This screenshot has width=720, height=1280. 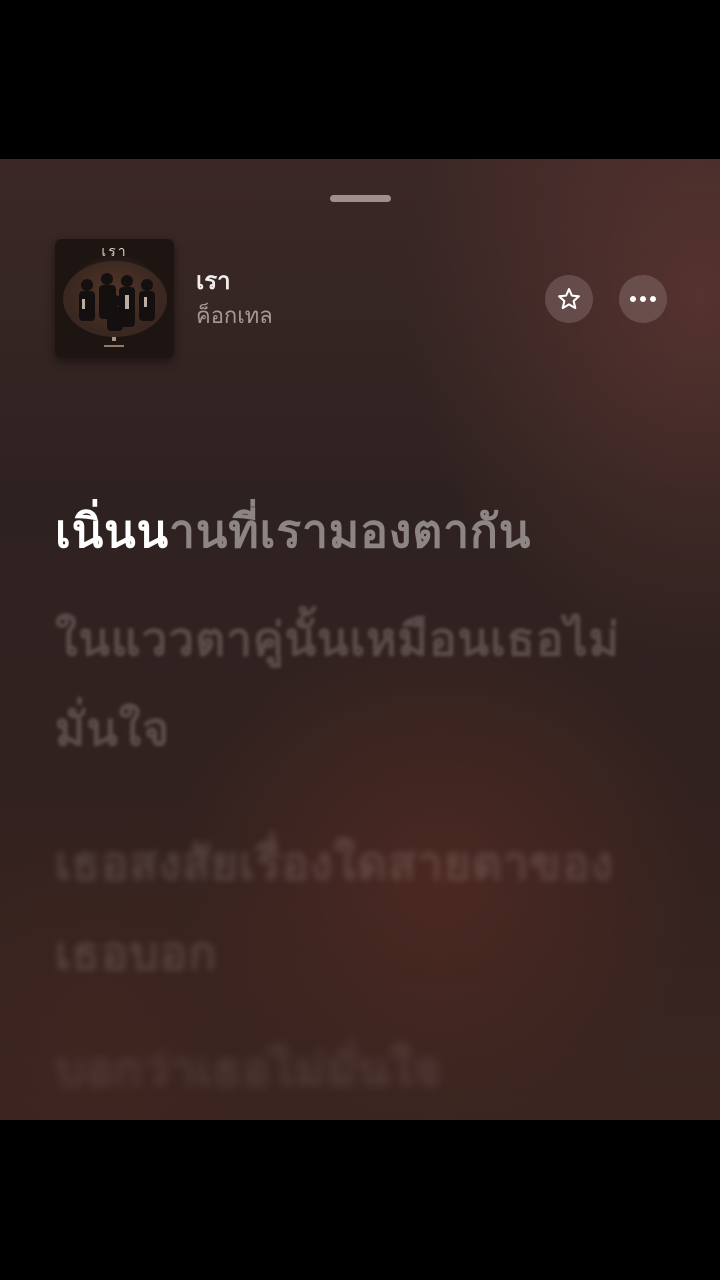 I want to click on track-title: เรา, so click(x=213, y=281).